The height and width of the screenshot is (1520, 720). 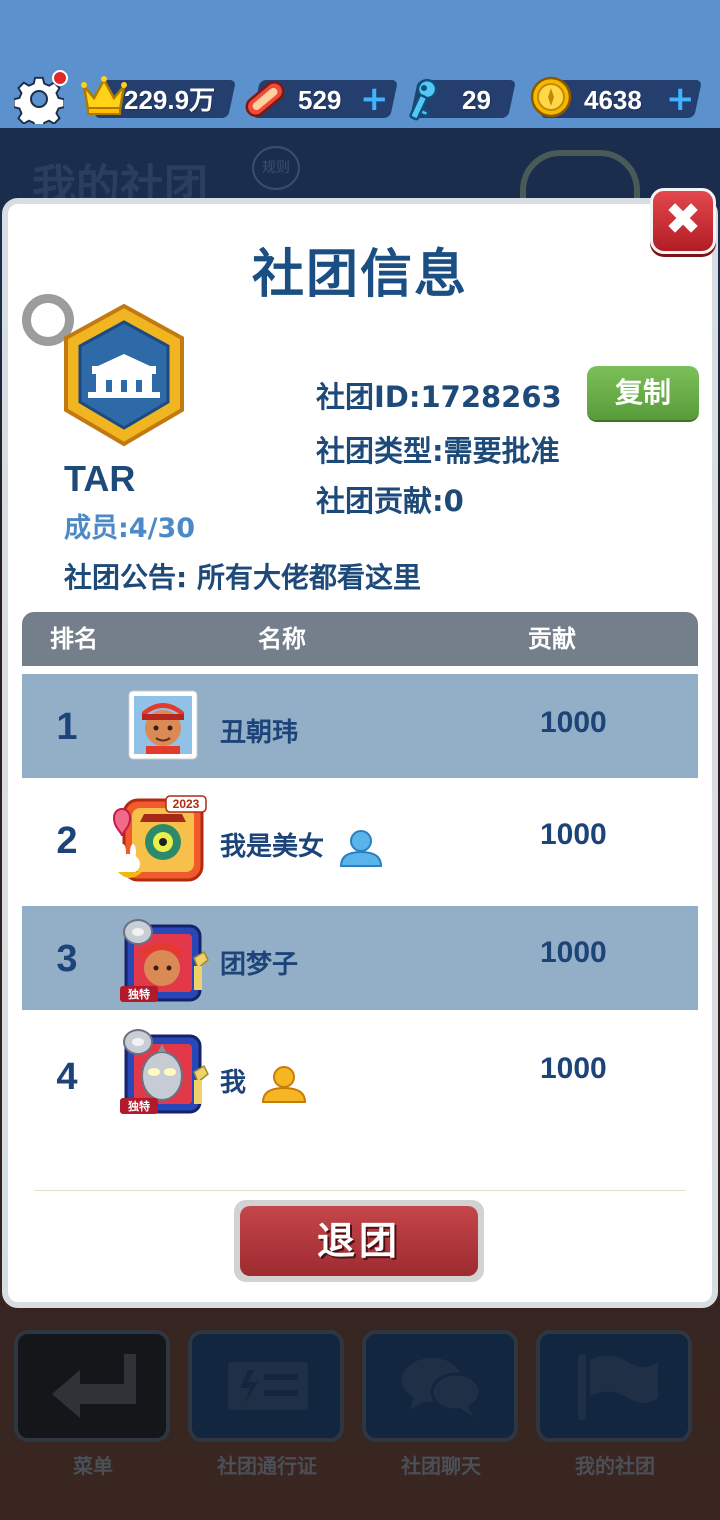 What do you see at coordinates (320, 100) in the screenshot?
I see `board-value: 529` at bounding box center [320, 100].